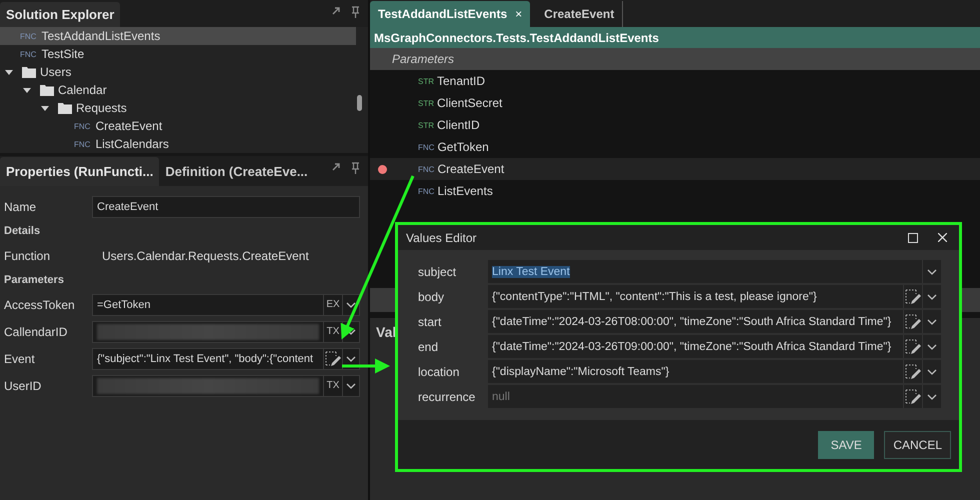 The image size is (980, 500). What do you see at coordinates (333, 305) in the screenshot?
I see `mode-button: EX` at bounding box center [333, 305].